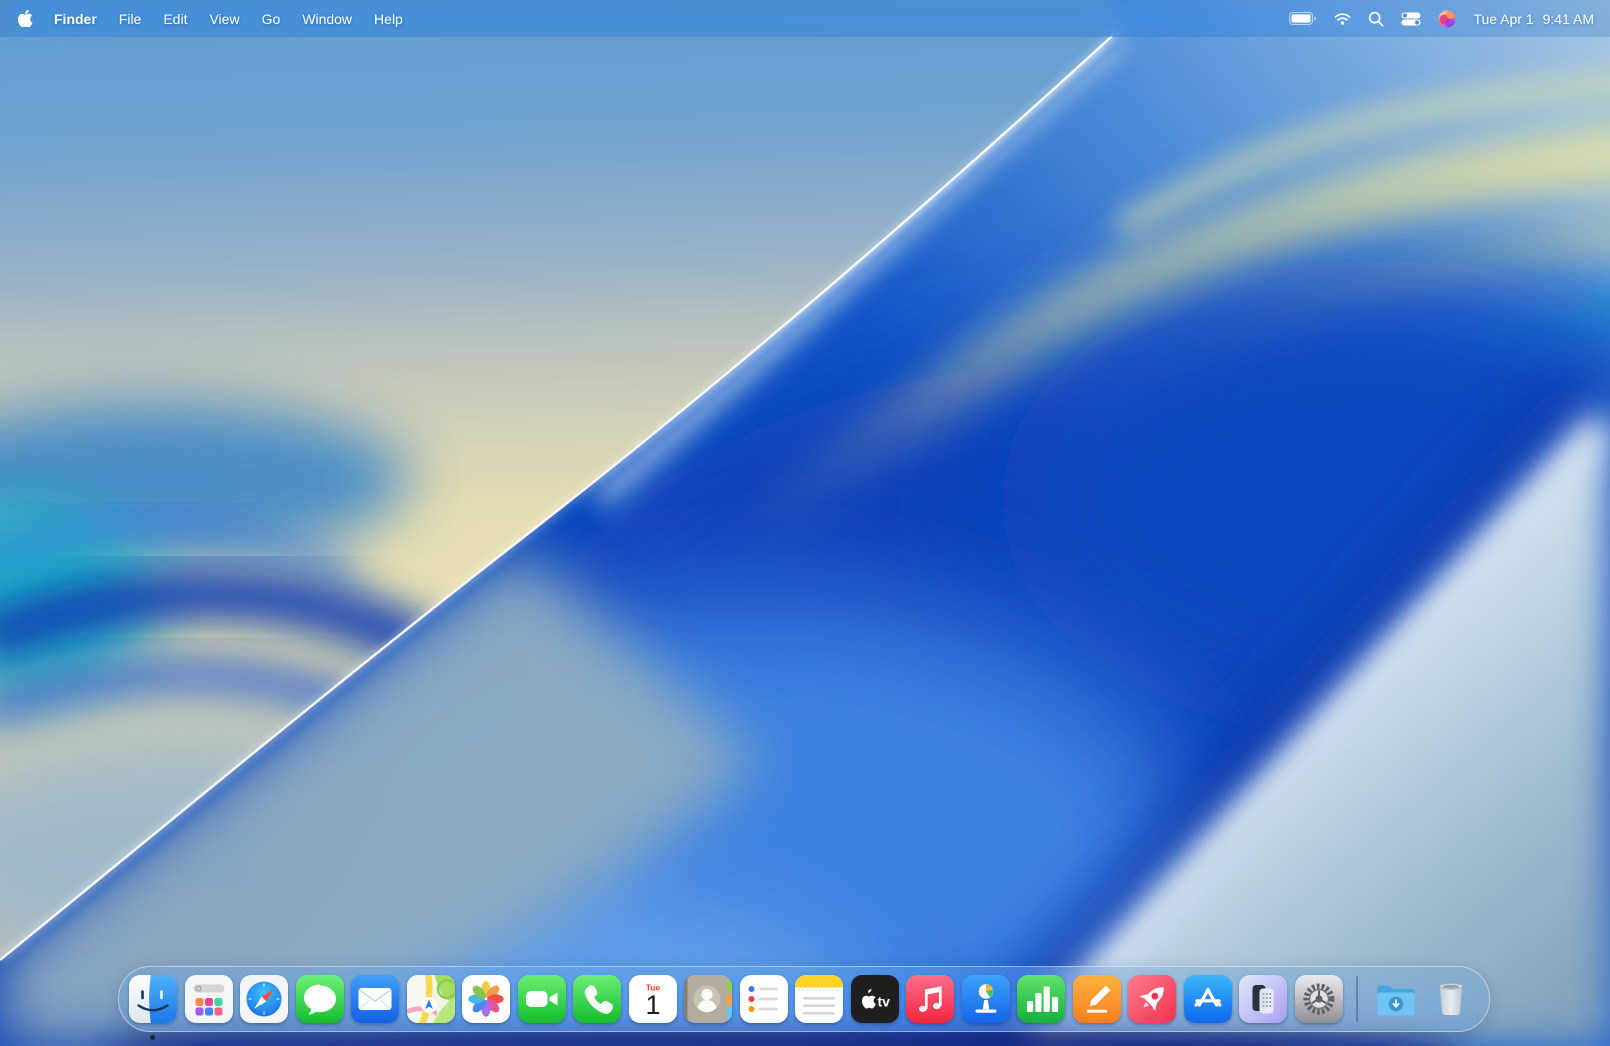 This screenshot has width=1610, height=1046. What do you see at coordinates (883, 1002) in the screenshot?
I see `svg-text: tv` at bounding box center [883, 1002].